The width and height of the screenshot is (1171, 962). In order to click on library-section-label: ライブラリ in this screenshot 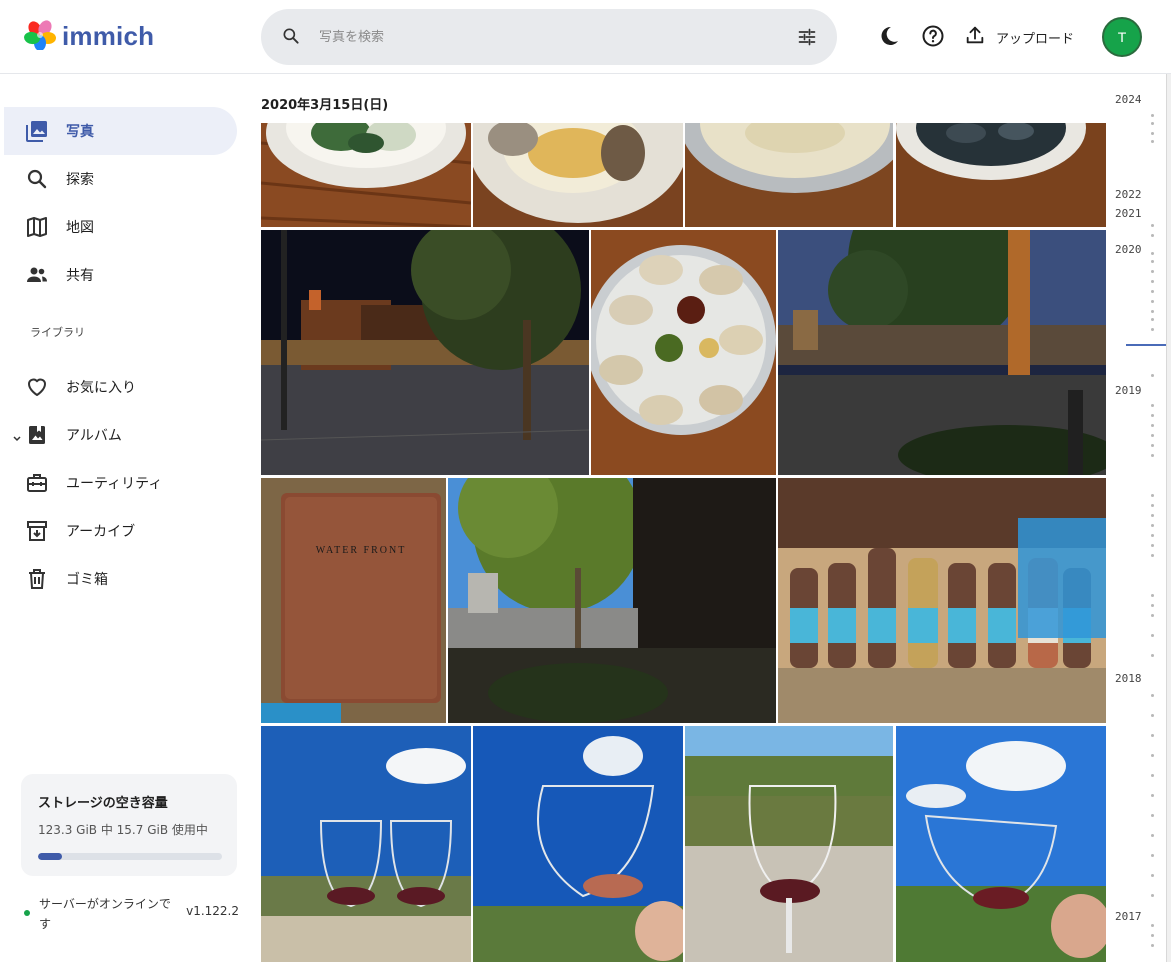, I will do `click(57, 332)`.